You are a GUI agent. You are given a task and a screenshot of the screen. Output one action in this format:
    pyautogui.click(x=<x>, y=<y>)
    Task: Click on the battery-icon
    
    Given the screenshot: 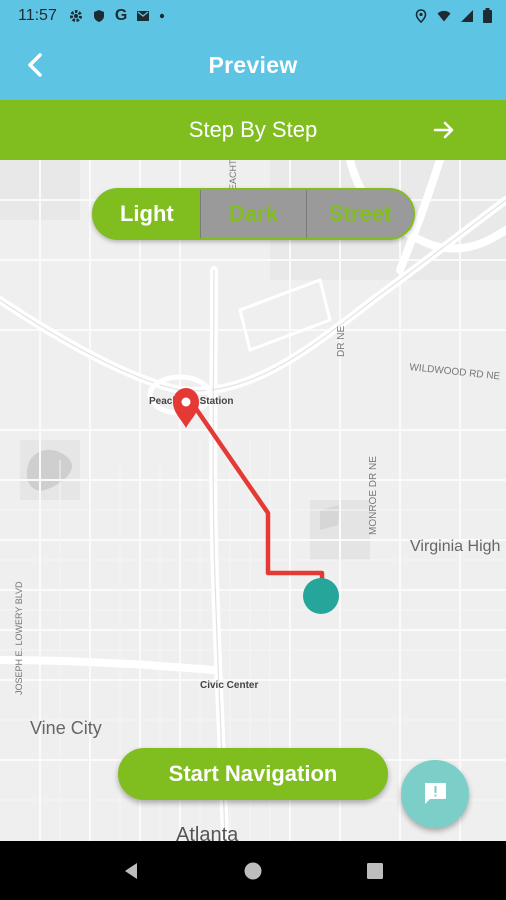 What is the action you would take?
    pyautogui.click(x=487, y=15)
    